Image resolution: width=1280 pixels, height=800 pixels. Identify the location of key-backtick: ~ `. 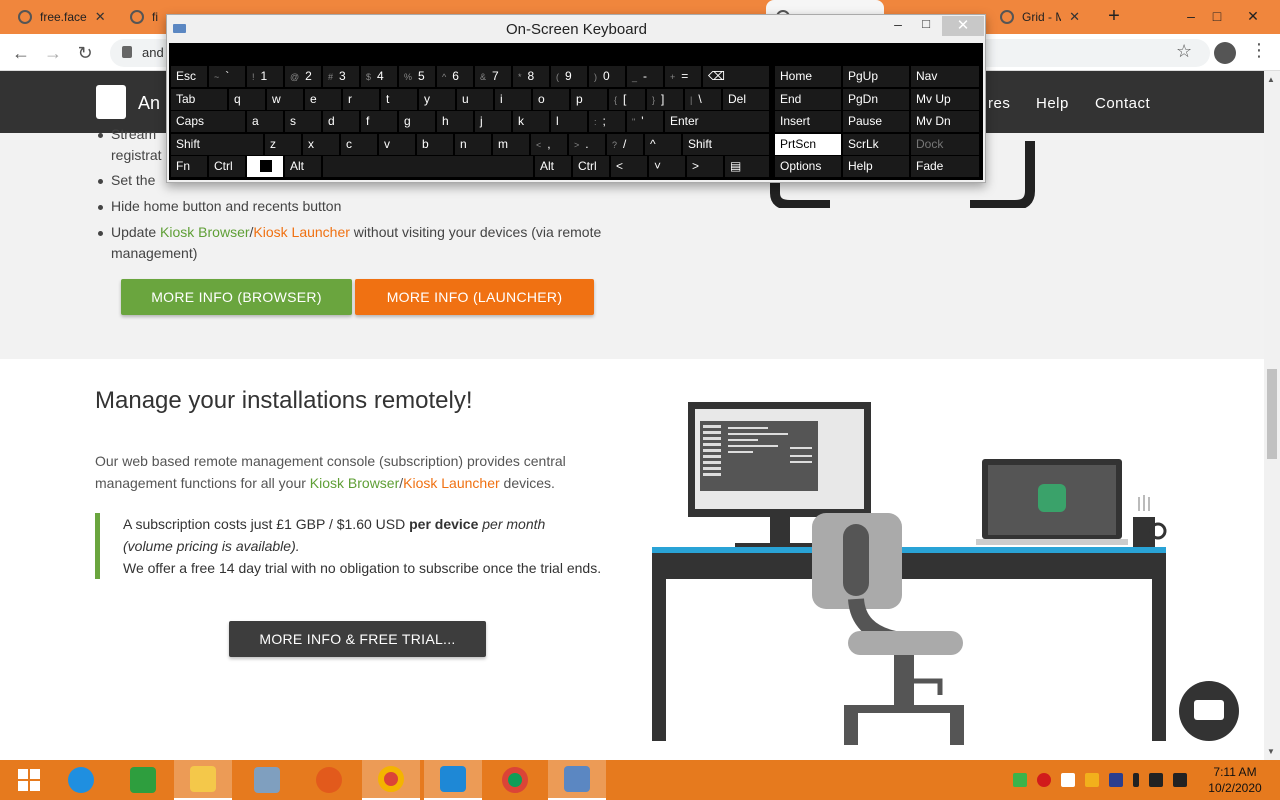
(227, 76).